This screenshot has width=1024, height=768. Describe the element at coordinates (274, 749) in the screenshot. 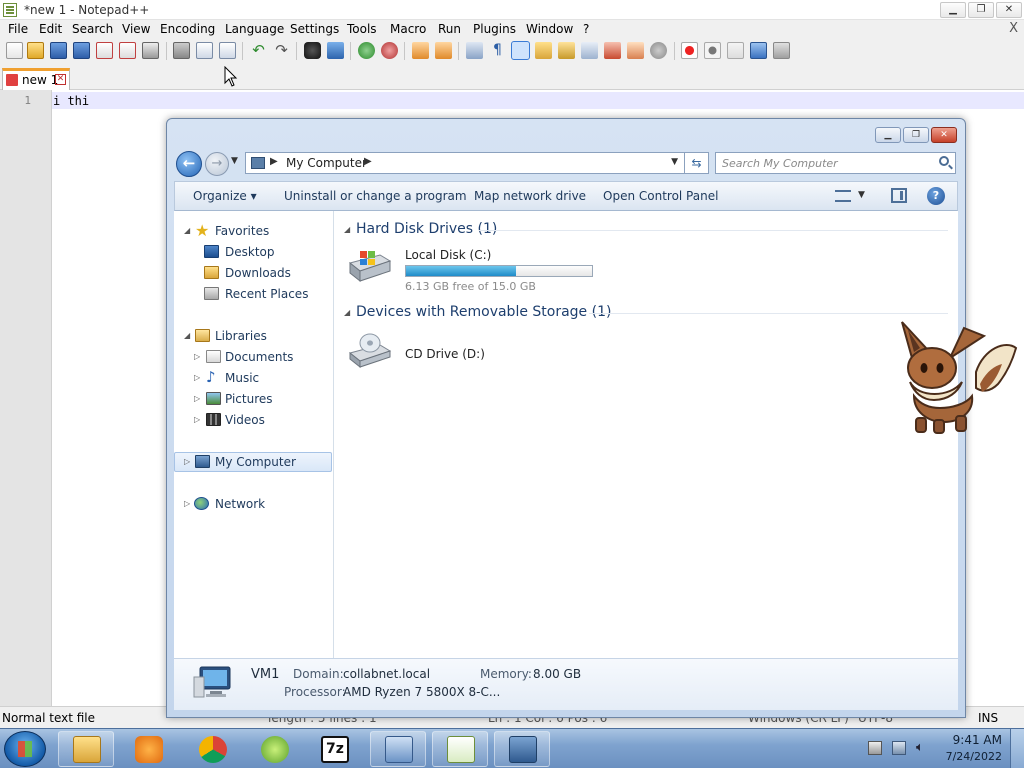

I see `taskbar-green-app` at that location.